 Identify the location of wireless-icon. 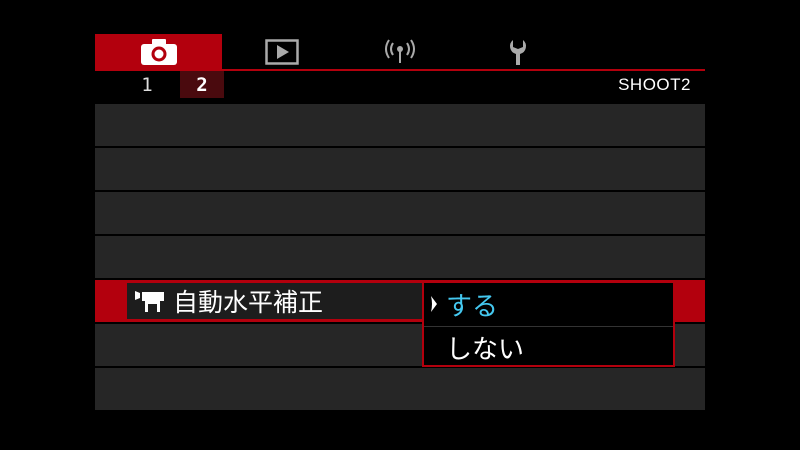
(400, 51).